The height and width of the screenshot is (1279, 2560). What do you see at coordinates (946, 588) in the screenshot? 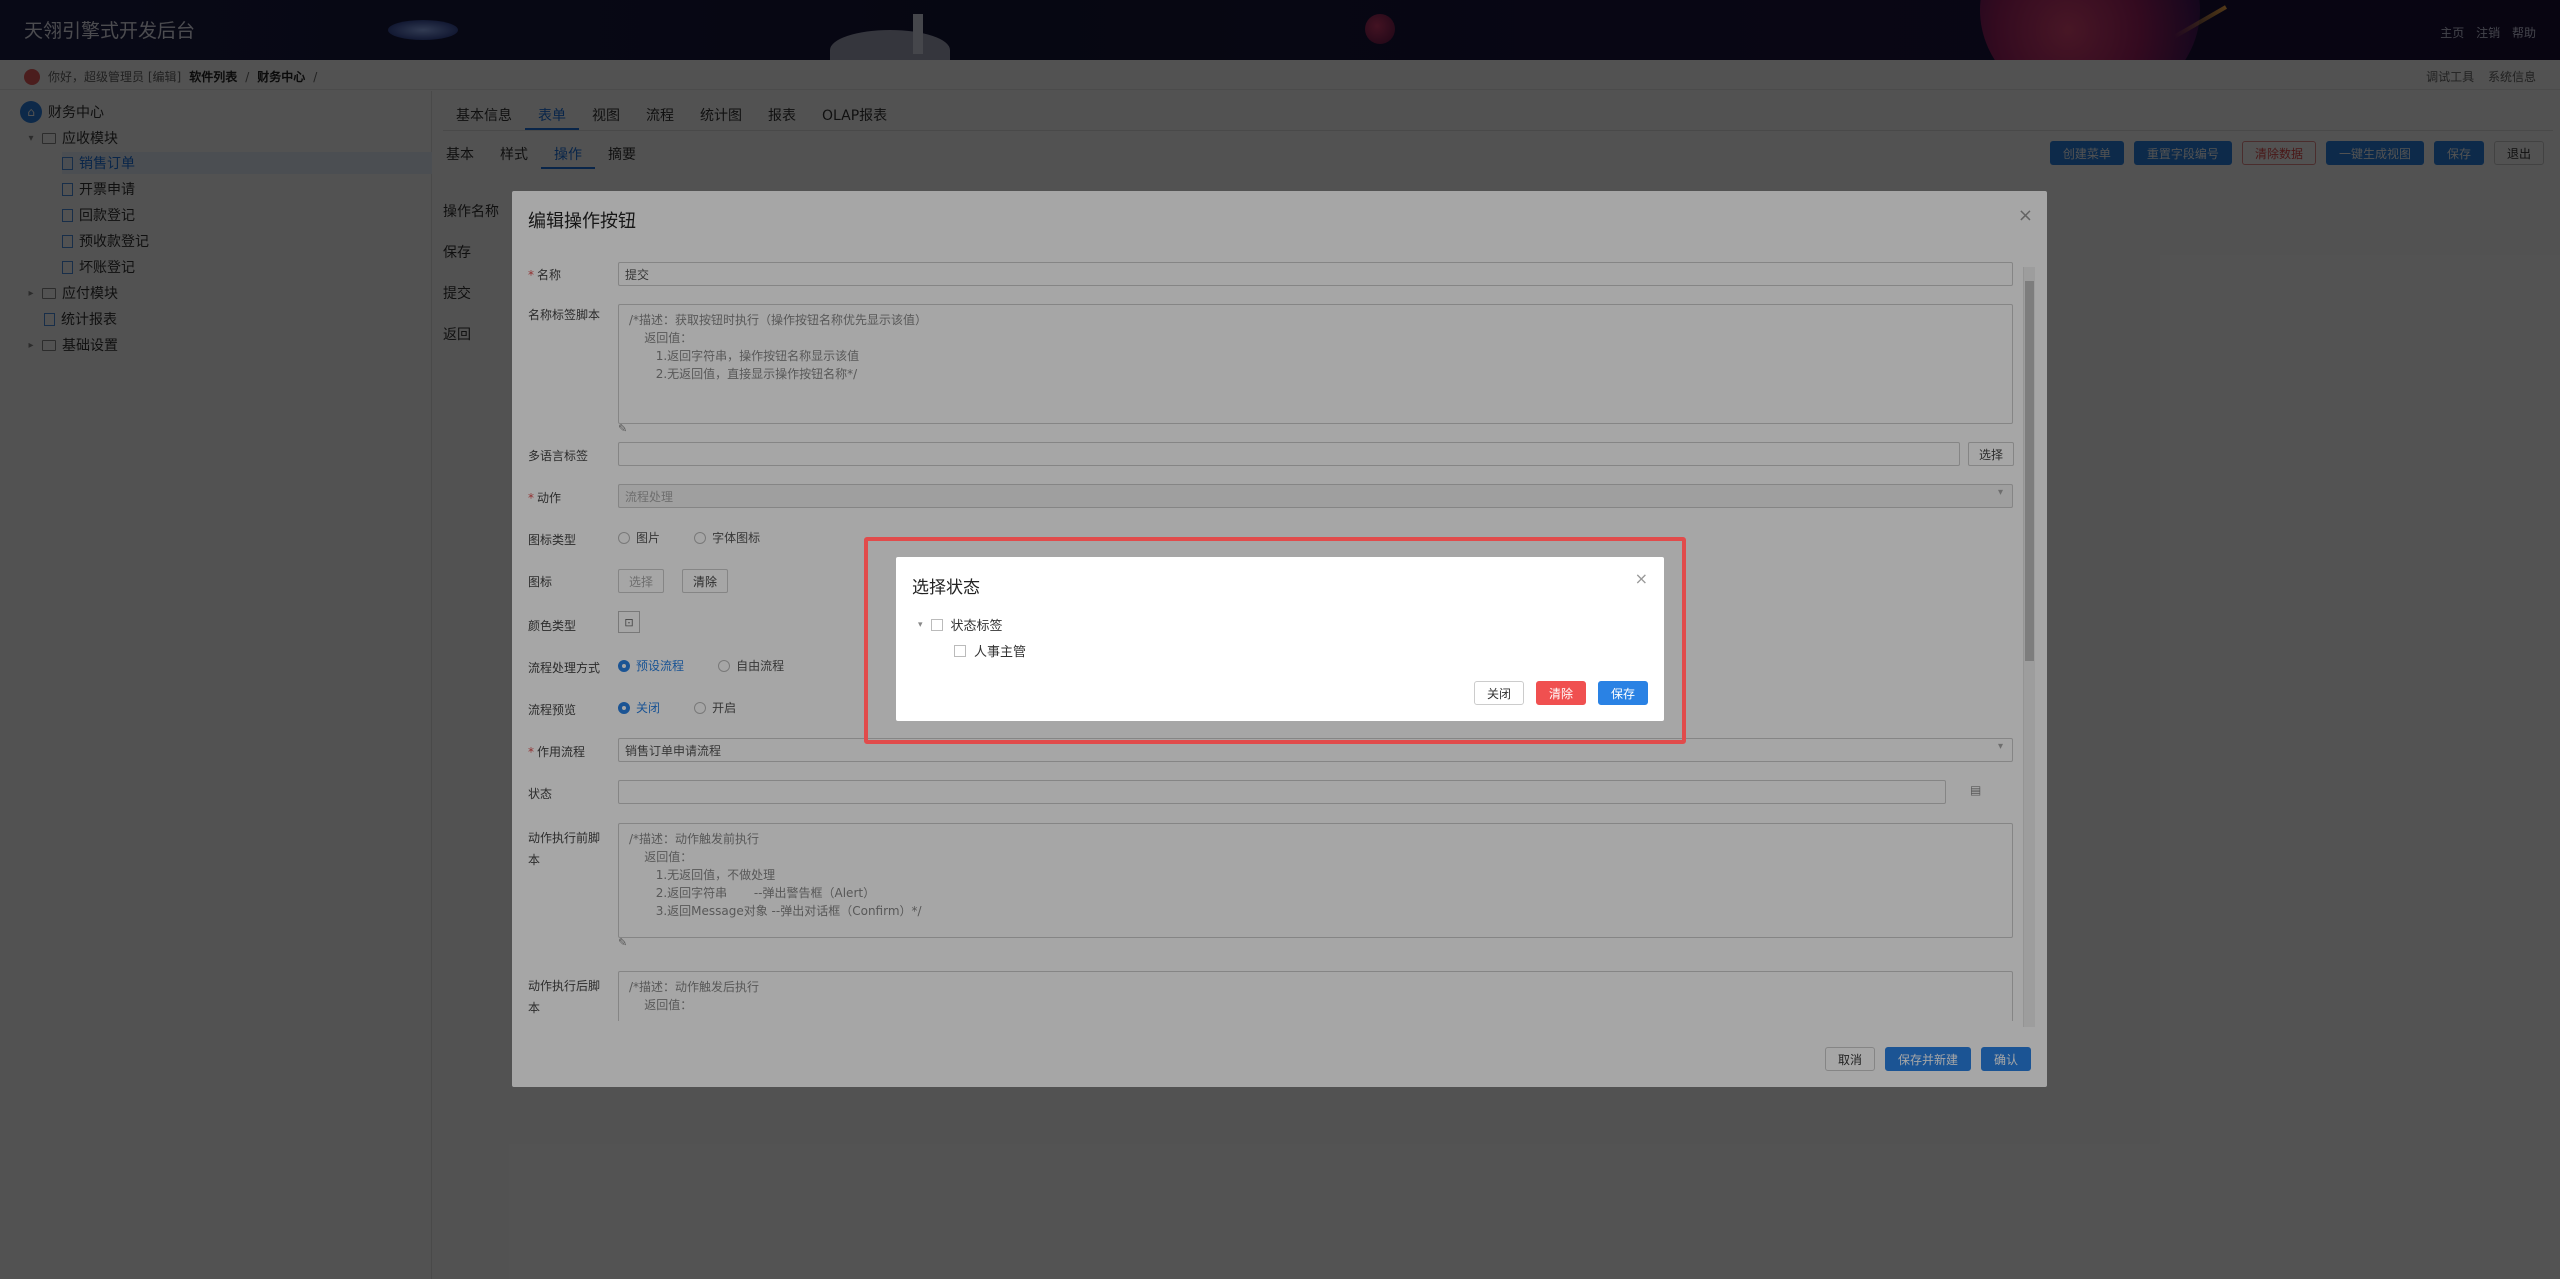
I see `dialog-title: 选择状态` at bounding box center [946, 588].